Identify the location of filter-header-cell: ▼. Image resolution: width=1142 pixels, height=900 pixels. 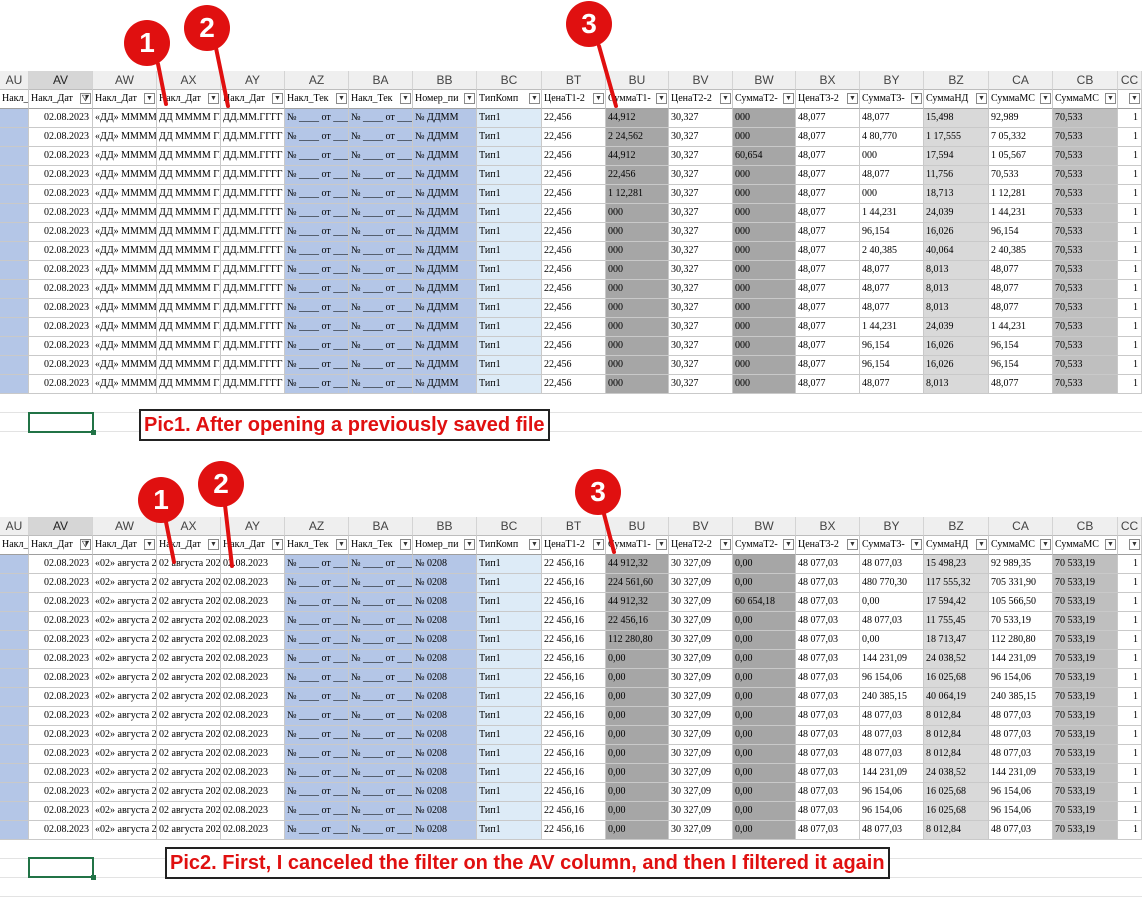
(1130, 99).